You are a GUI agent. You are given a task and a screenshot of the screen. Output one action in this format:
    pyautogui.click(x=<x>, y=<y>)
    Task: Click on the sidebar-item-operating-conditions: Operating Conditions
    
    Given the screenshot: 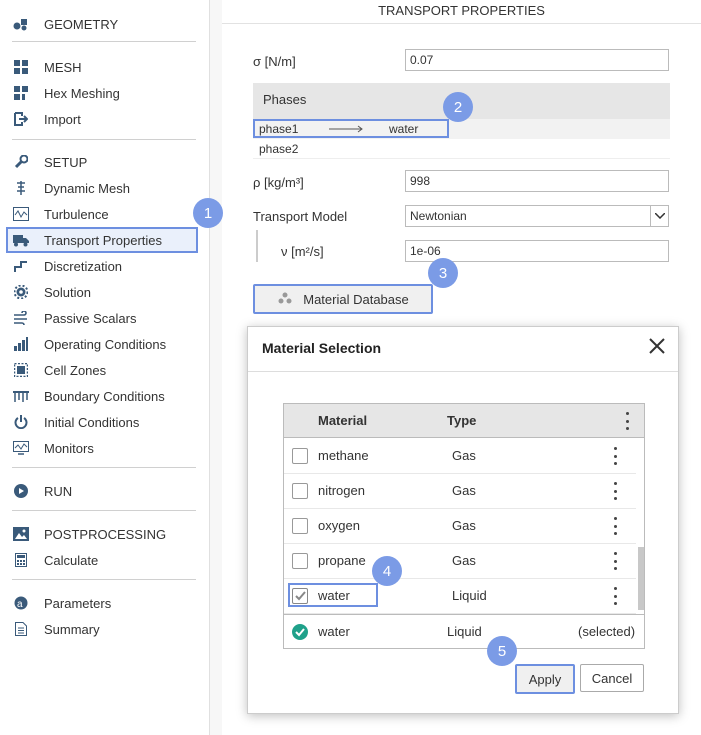 What is the action you would take?
    pyautogui.click(x=100, y=344)
    